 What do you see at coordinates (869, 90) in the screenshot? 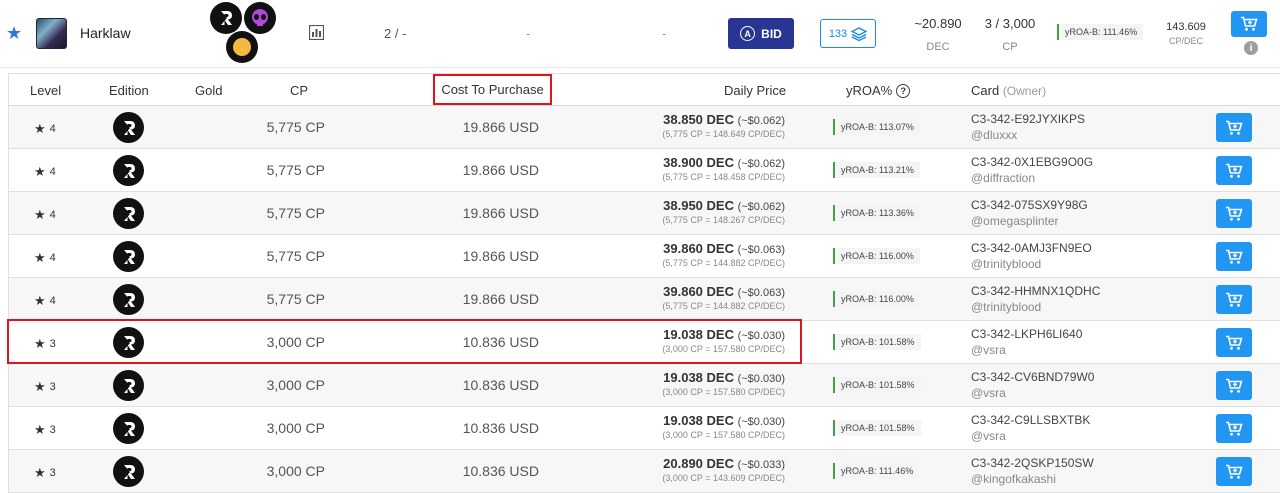
I see `header-yroa-label: yROA%` at bounding box center [869, 90].